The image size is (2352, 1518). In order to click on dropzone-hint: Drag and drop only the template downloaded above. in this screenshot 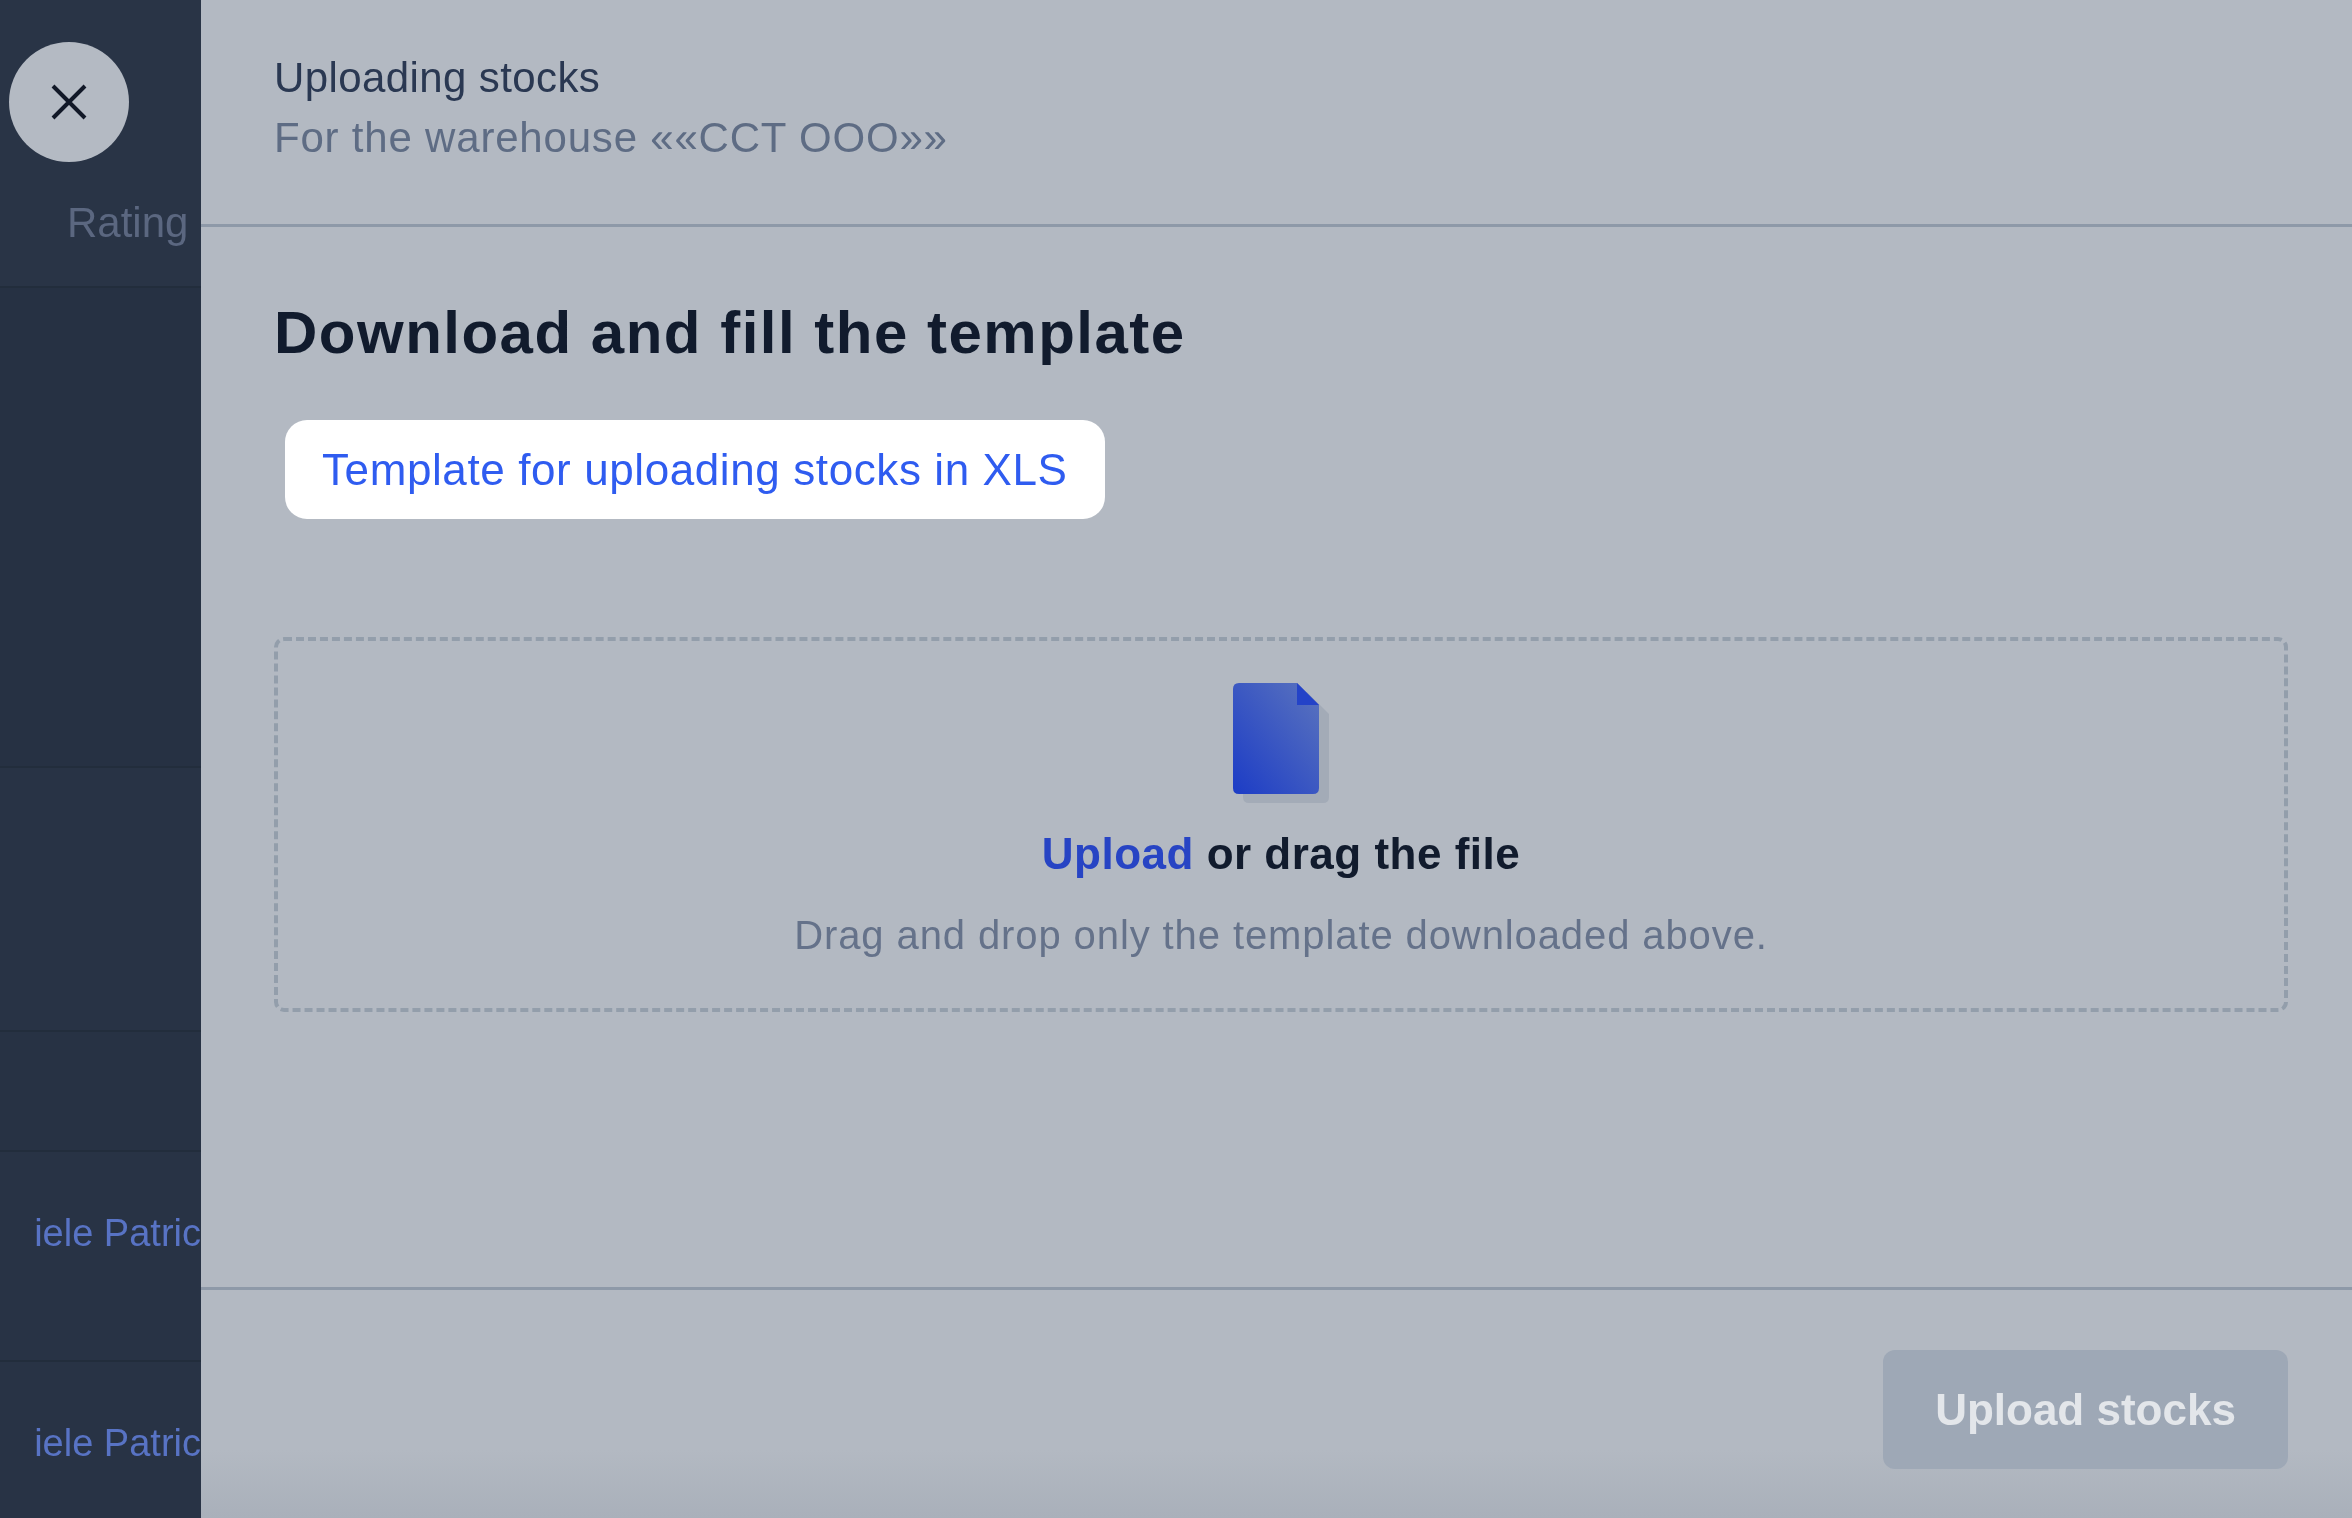, I will do `click(1281, 935)`.